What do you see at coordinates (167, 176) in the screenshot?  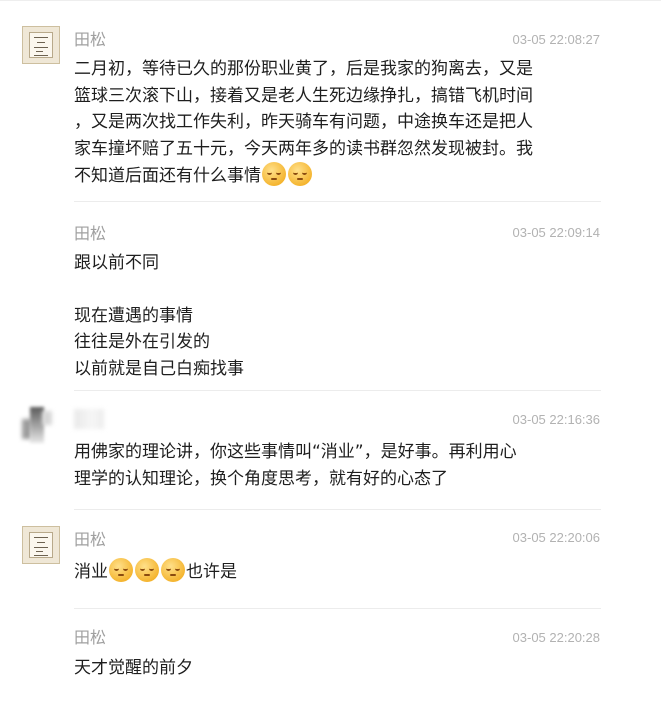 I see `text-segment: 不知道后面还有什么事情` at bounding box center [167, 176].